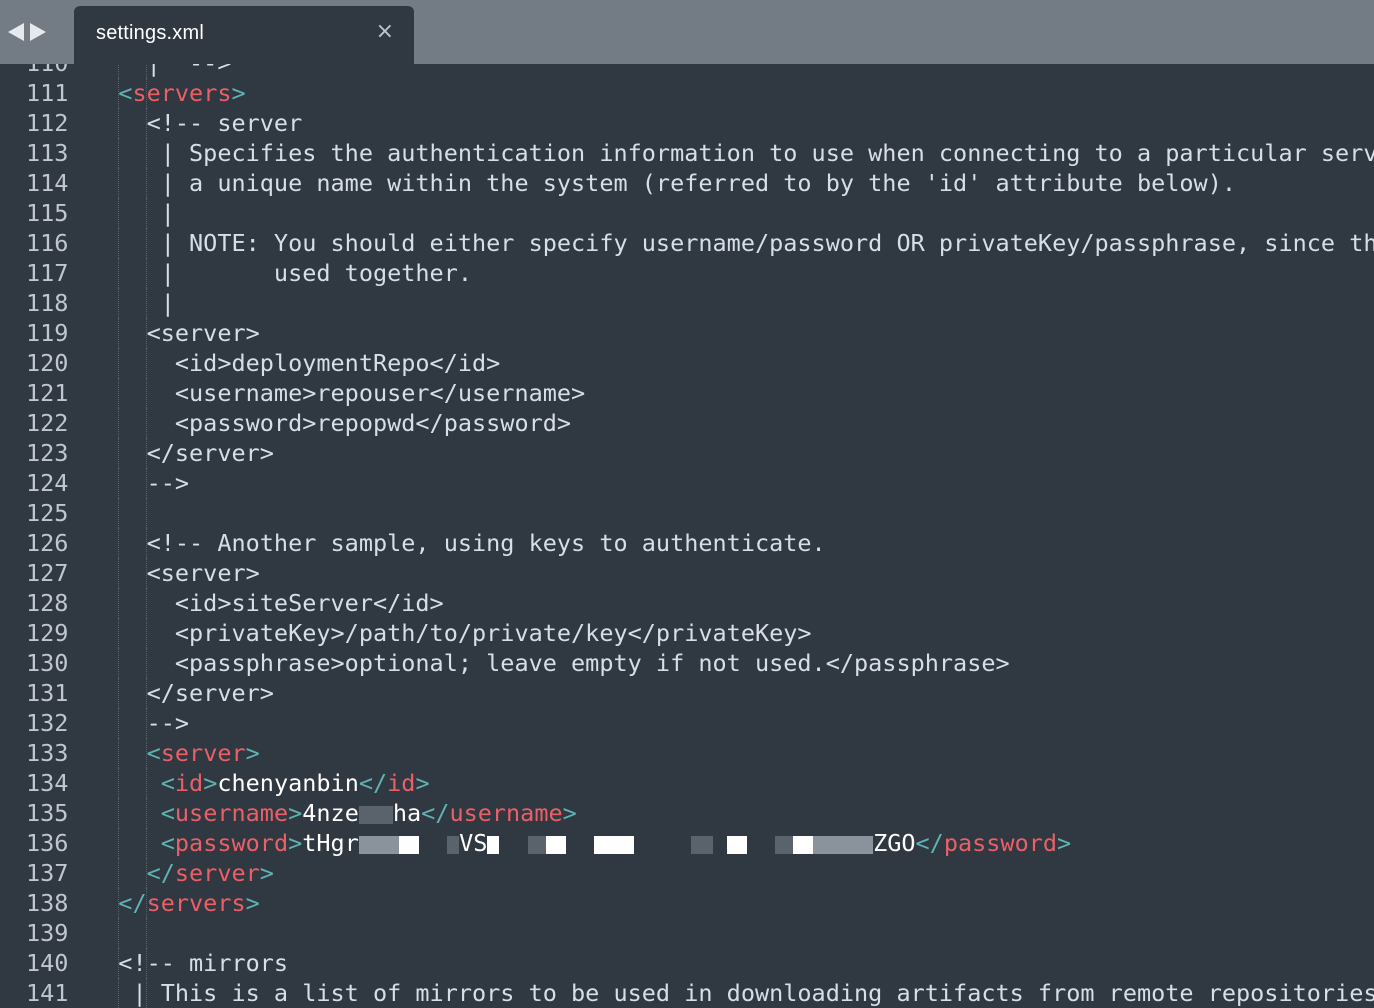 This screenshot has height=1008, width=1374. Describe the element at coordinates (330, 813) in the screenshot. I see `code-token: 4nze` at that location.